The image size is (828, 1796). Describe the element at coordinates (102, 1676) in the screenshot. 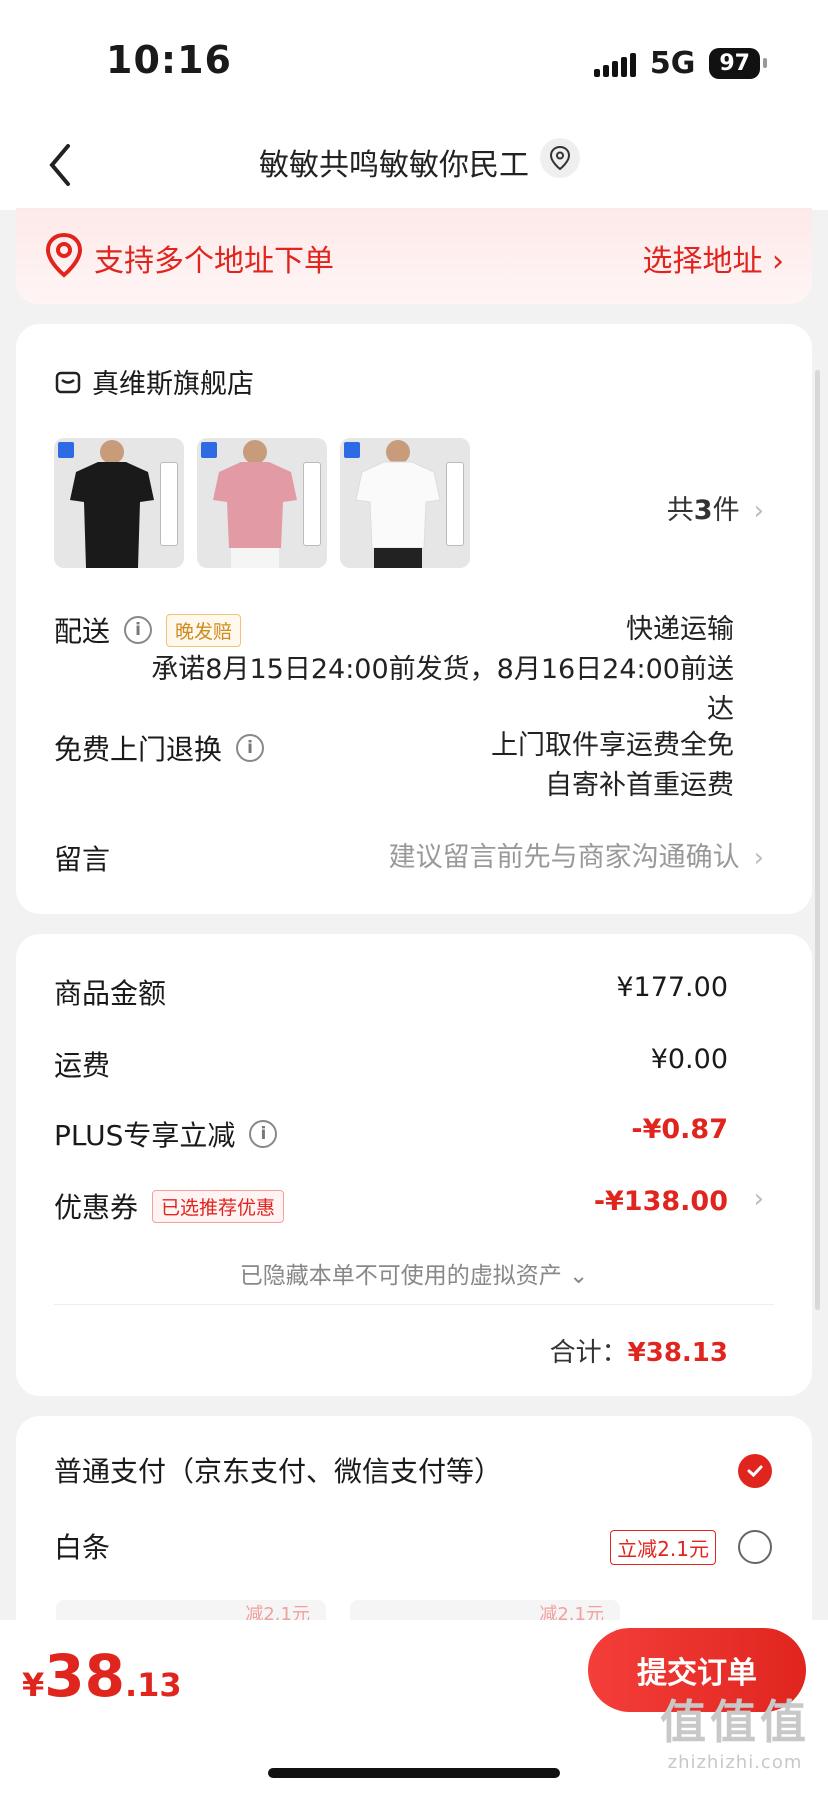

I see `grand-total: ¥ 38 .13` at that location.